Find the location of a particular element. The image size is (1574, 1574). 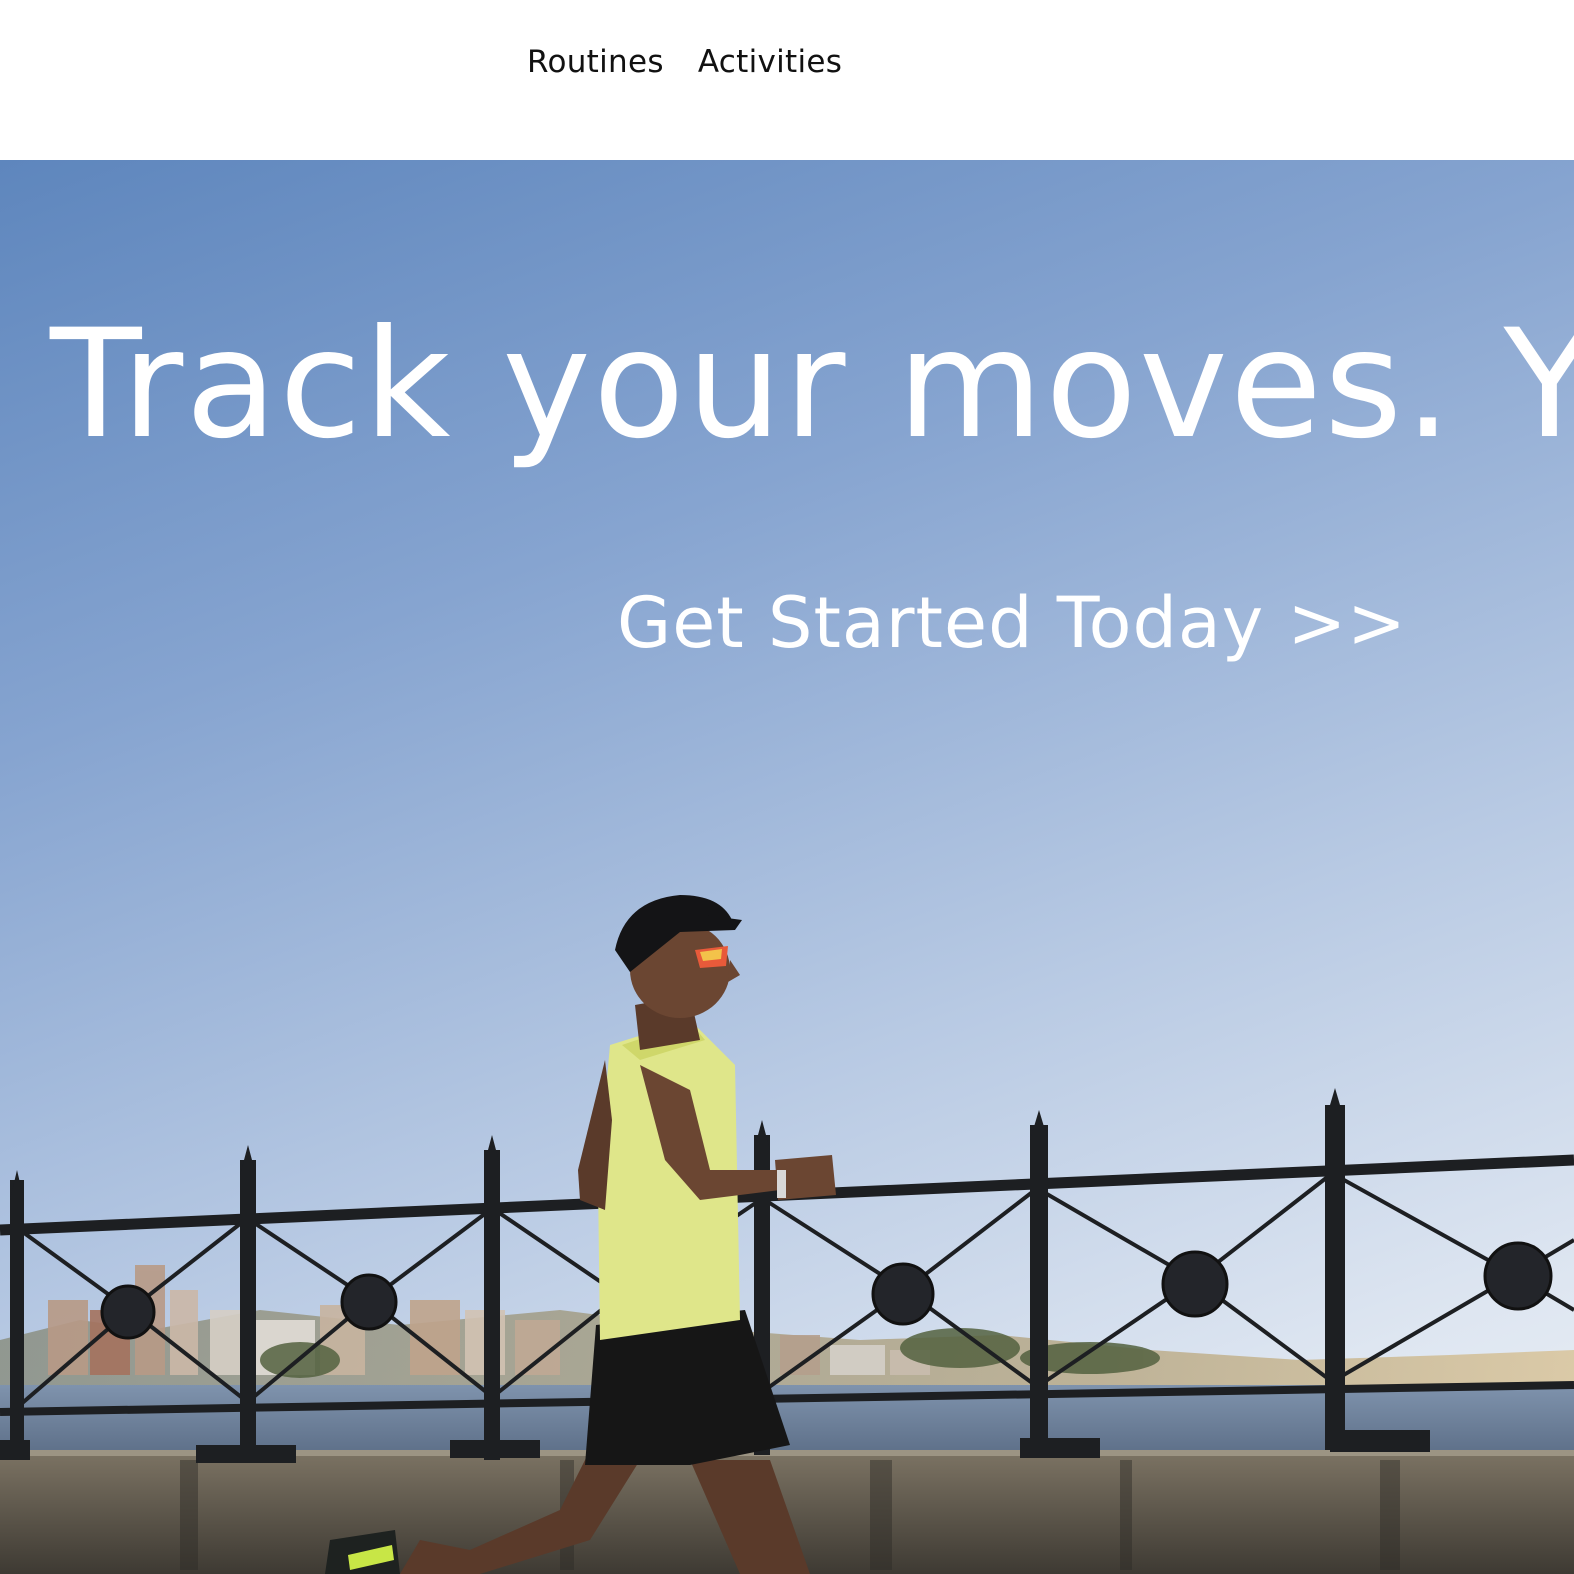

nav-item-activities: Activities is located at coordinates (770, 62).